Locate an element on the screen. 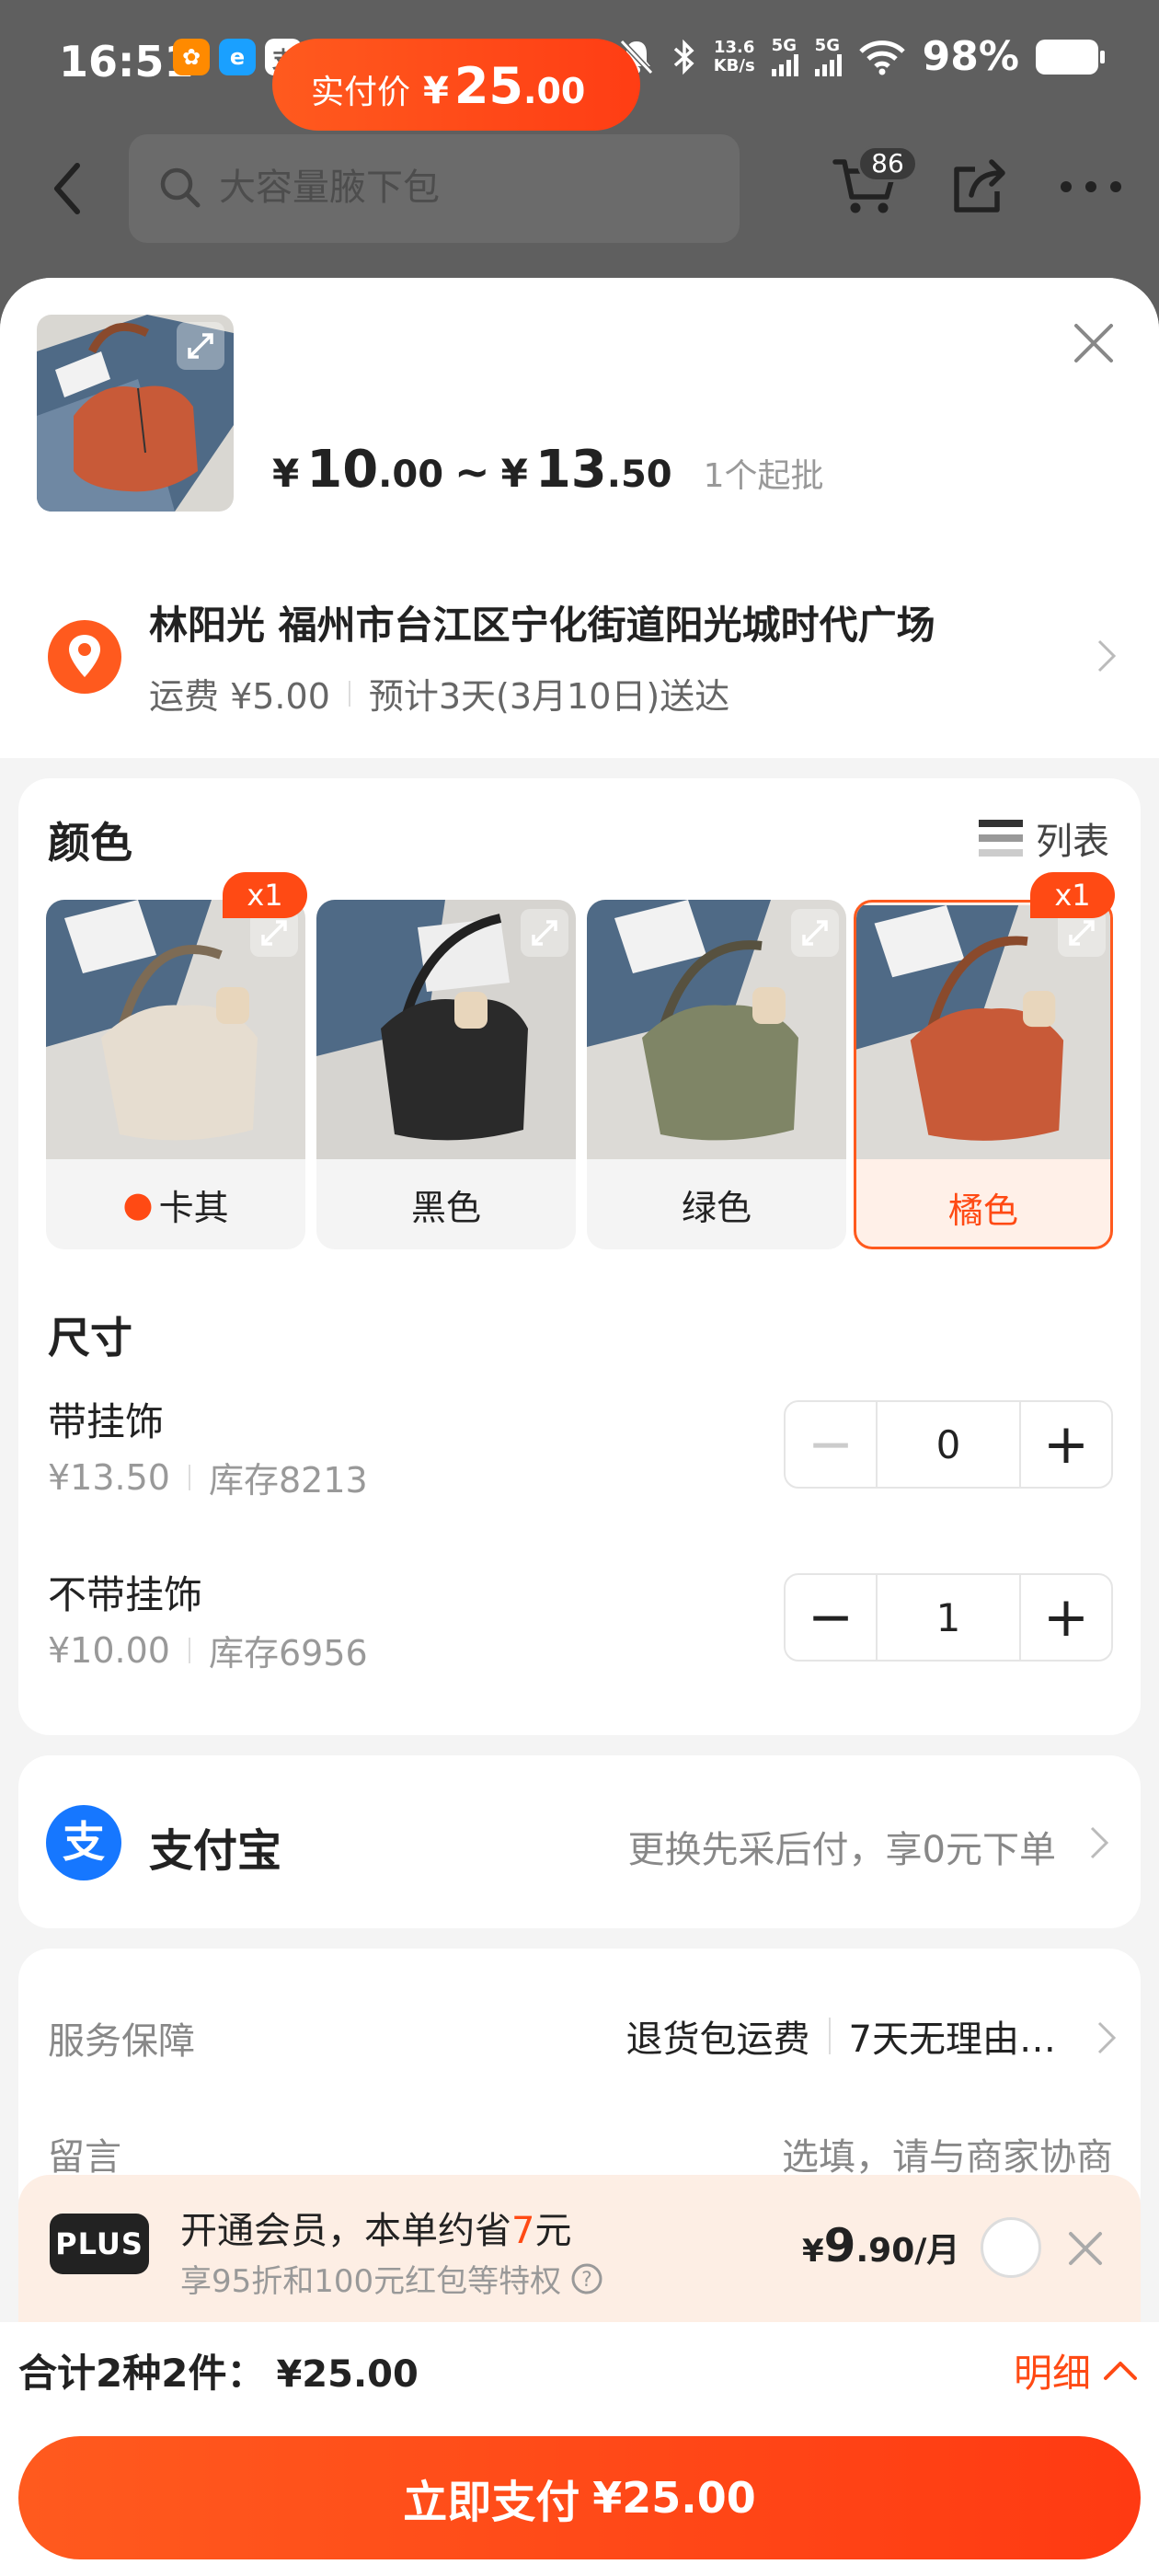 The width and height of the screenshot is (1159, 2576). size-stock: 库存6956 is located at coordinates (288, 1653).